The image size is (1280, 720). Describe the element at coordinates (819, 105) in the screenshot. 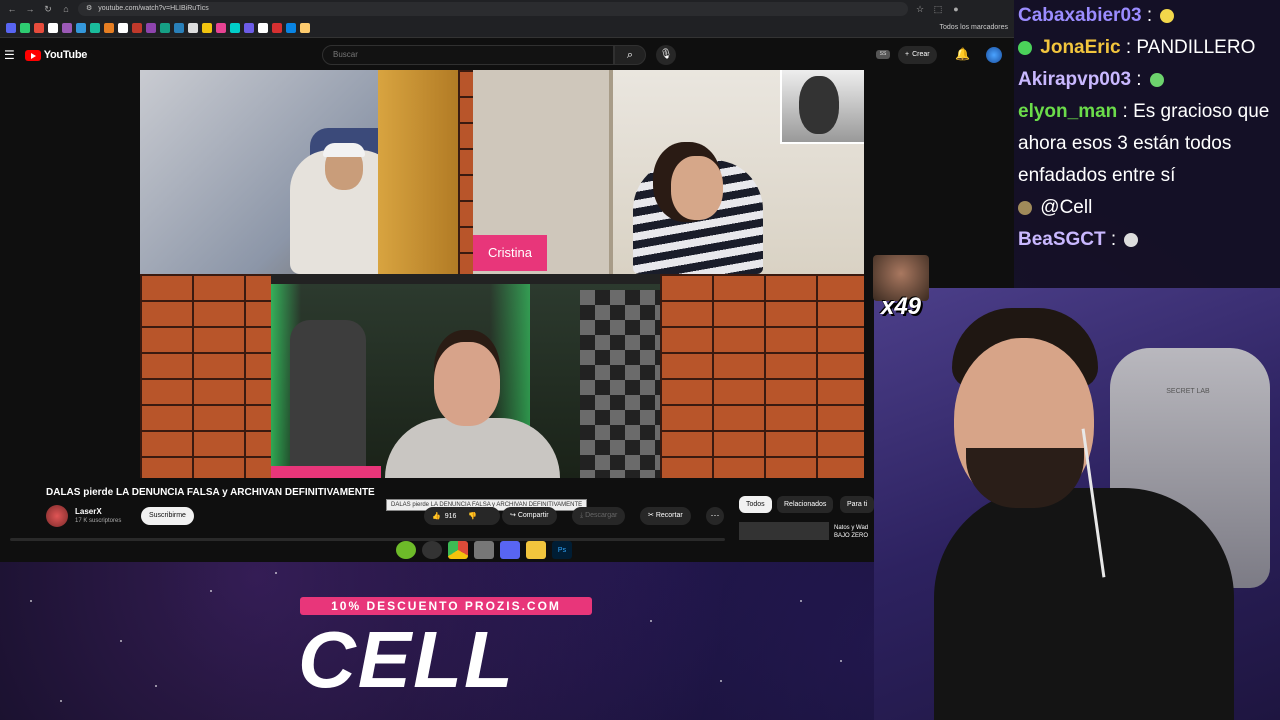

I see `portrait-photo-head` at that location.